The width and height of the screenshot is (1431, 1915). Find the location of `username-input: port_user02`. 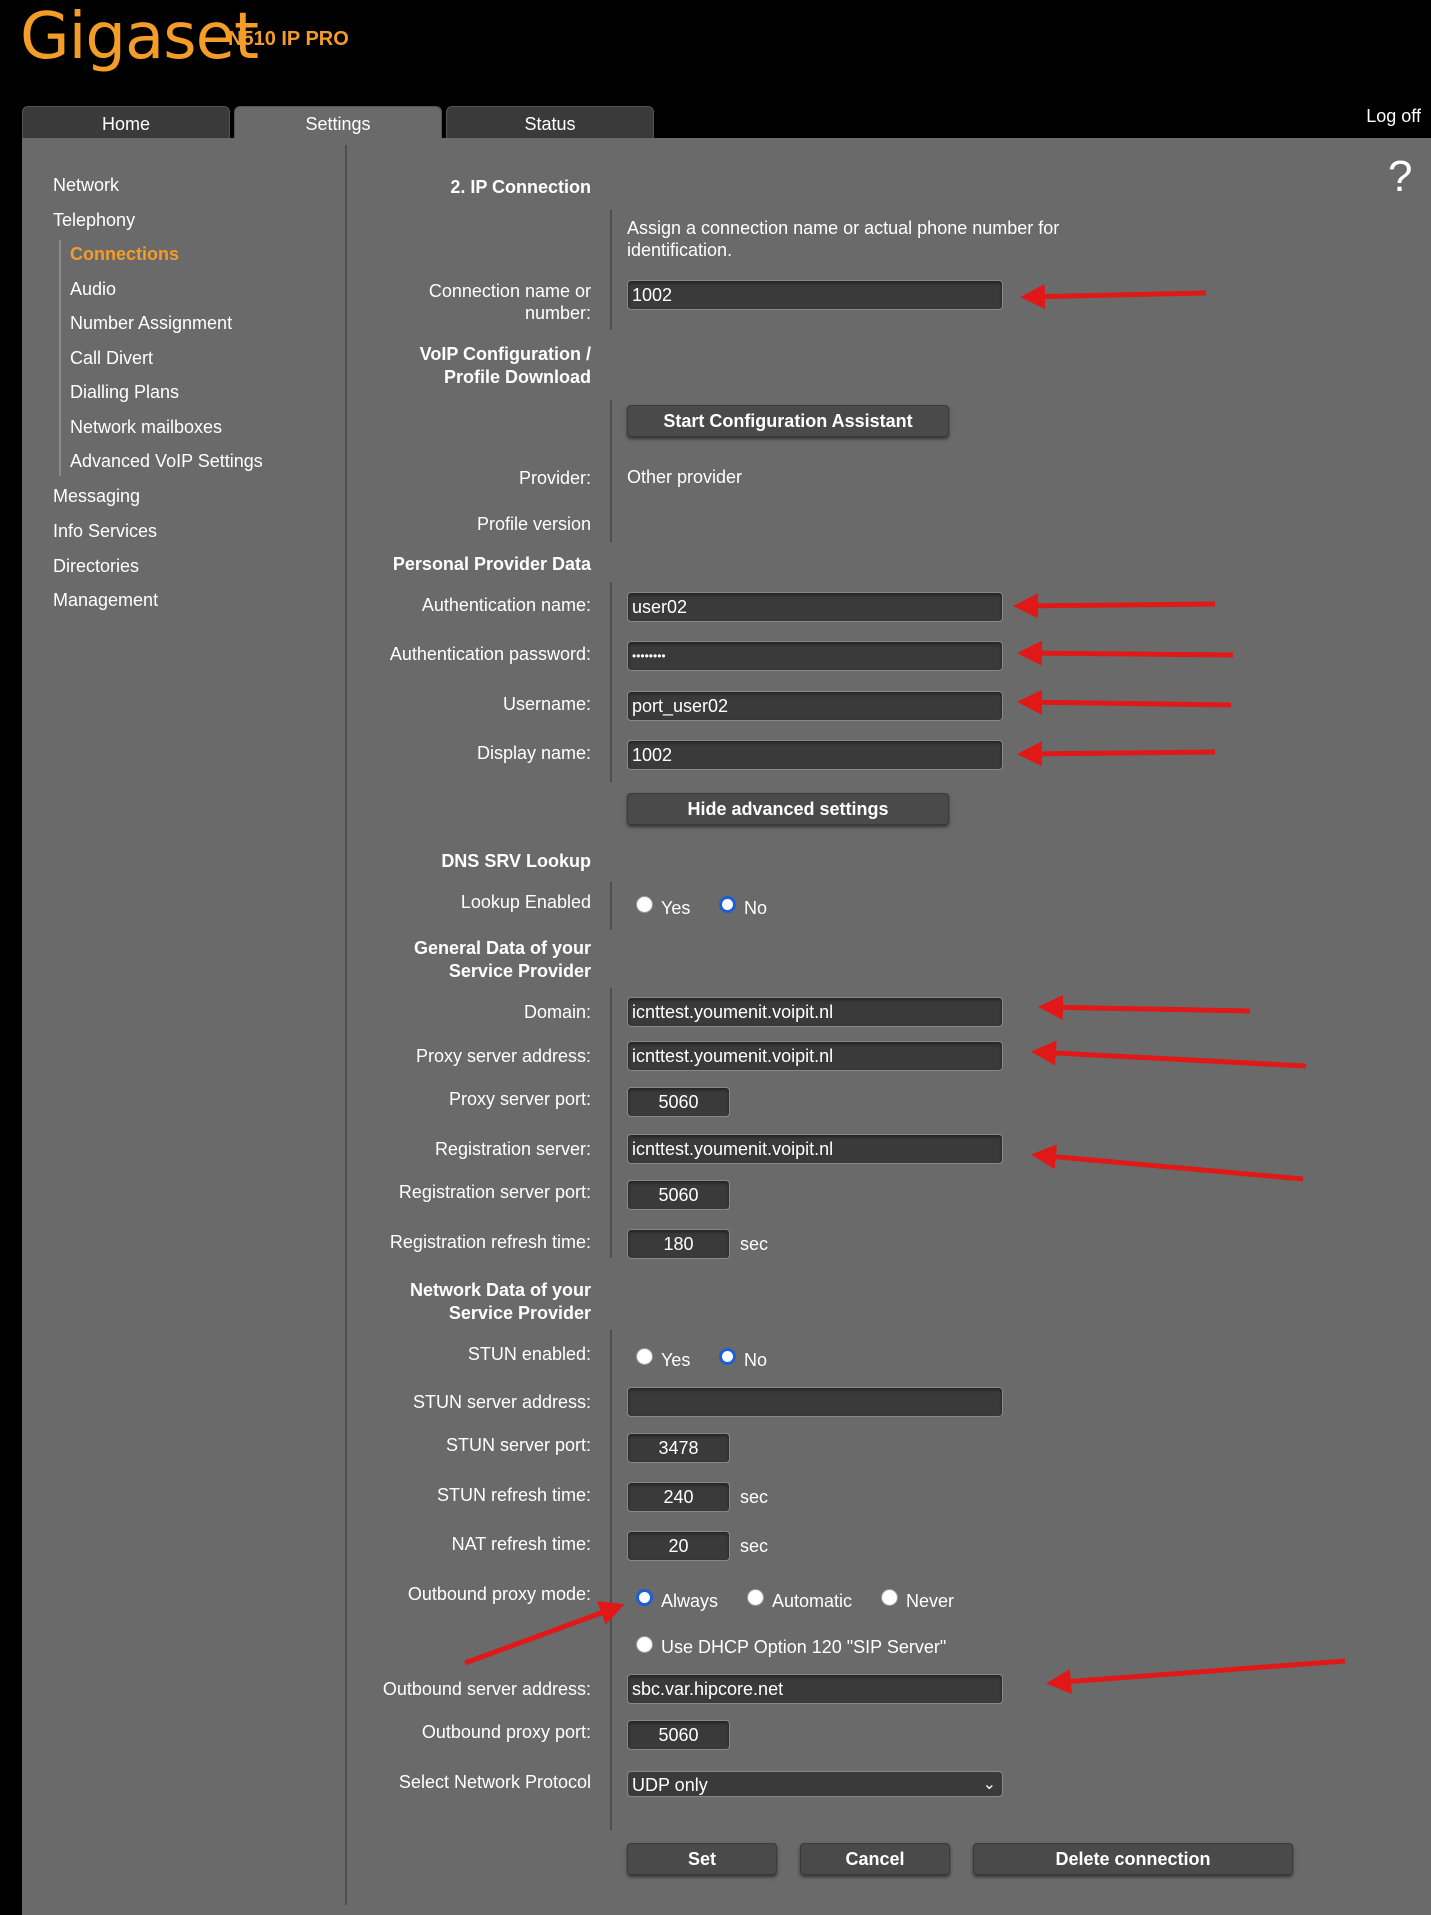

username-input: port_user02 is located at coordinates (815, 706).